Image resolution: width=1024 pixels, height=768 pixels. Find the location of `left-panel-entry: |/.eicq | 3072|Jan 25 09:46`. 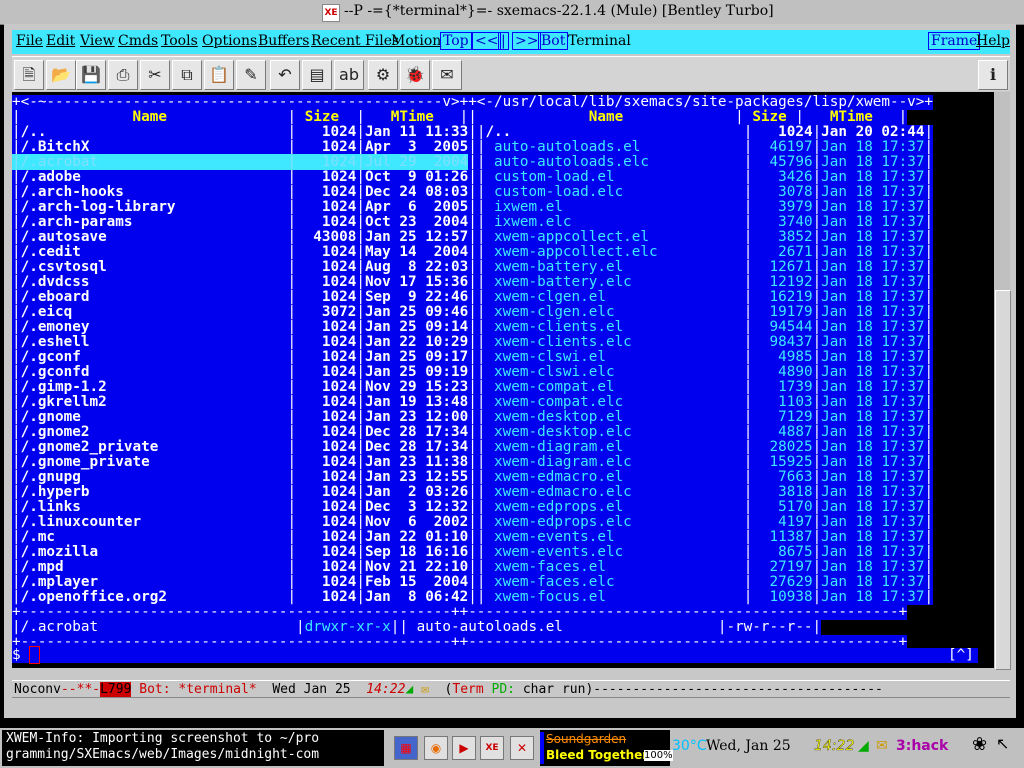

left-panel-entry: |/.eicq | 3072|Jan 25 09:46 is located at coordinates (240, 312).